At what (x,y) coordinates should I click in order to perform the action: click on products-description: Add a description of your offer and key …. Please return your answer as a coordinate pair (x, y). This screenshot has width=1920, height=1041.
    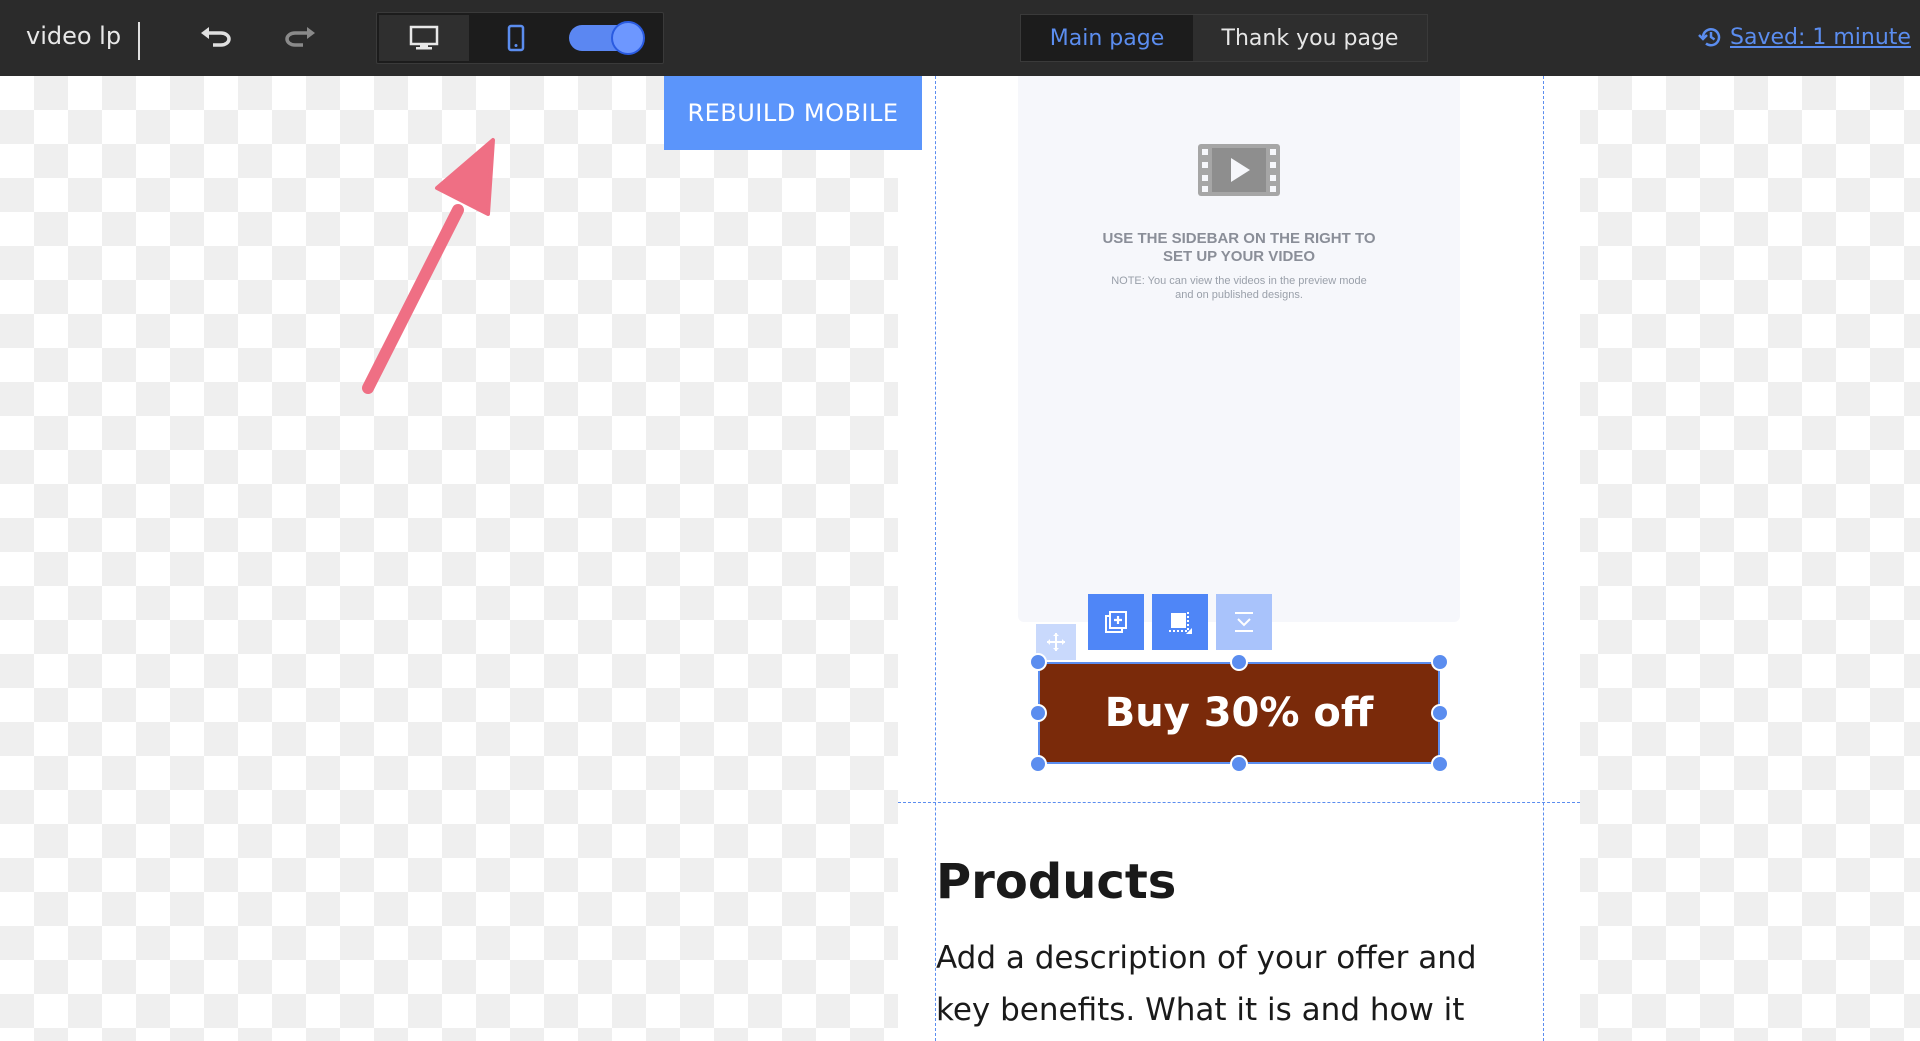
    Looking at the image, I should click on (1236, 984).